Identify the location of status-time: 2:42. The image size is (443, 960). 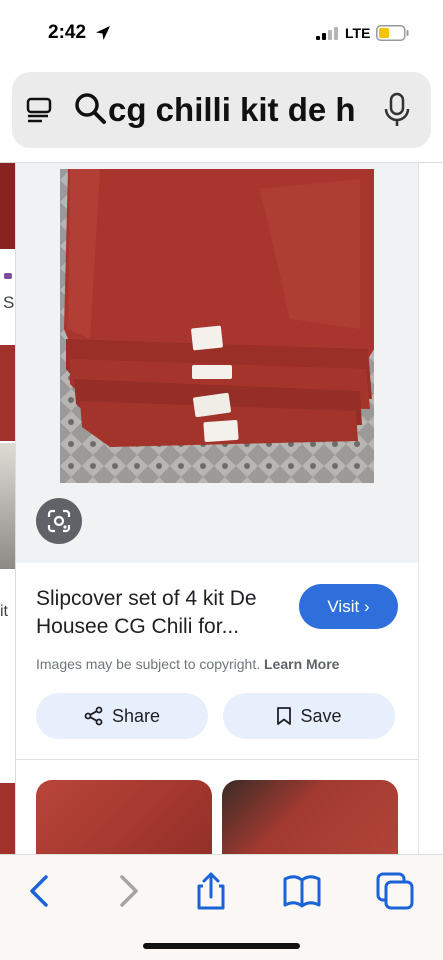
(67, 32).